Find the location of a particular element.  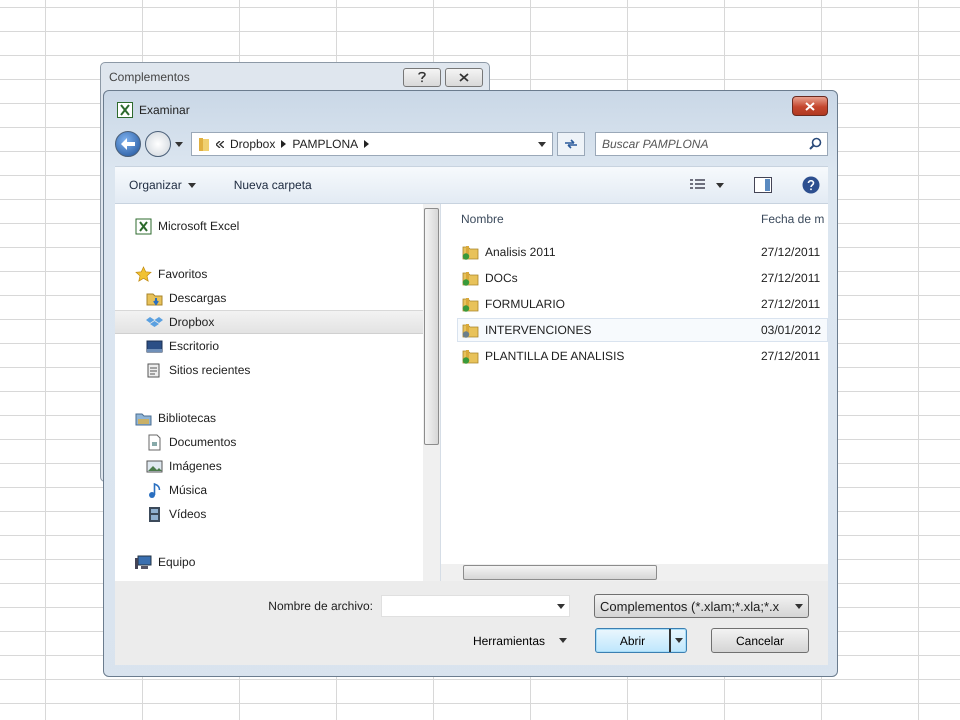

nav-item: Escritorio is located at coordinates (269, 346).